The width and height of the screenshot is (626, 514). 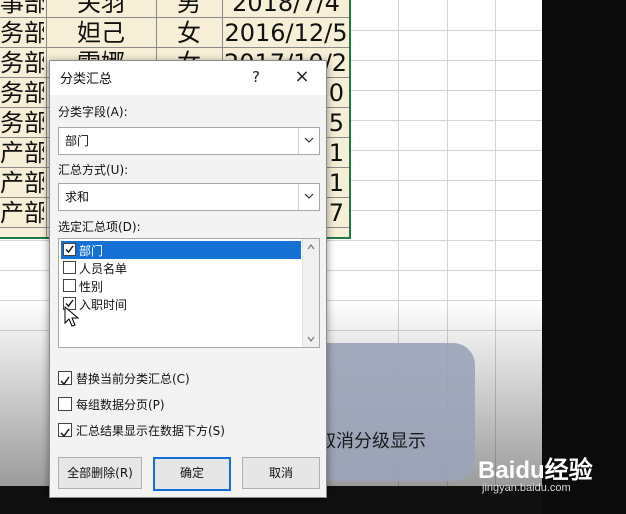 I want to click on scroll-down-icon, so click(x=311, y=339).